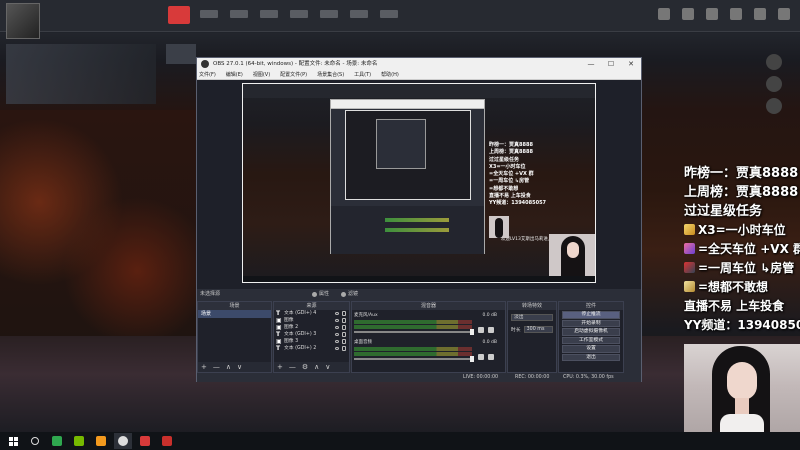  I want to click on message-icon, so click(664, 14).